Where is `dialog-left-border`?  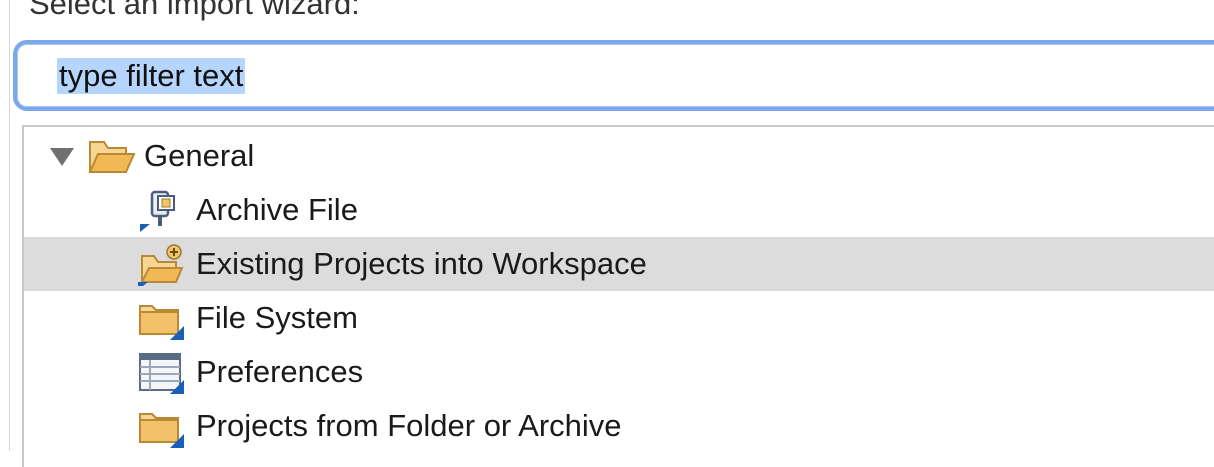
dialog-left-border is located at coordinates (9, 225).